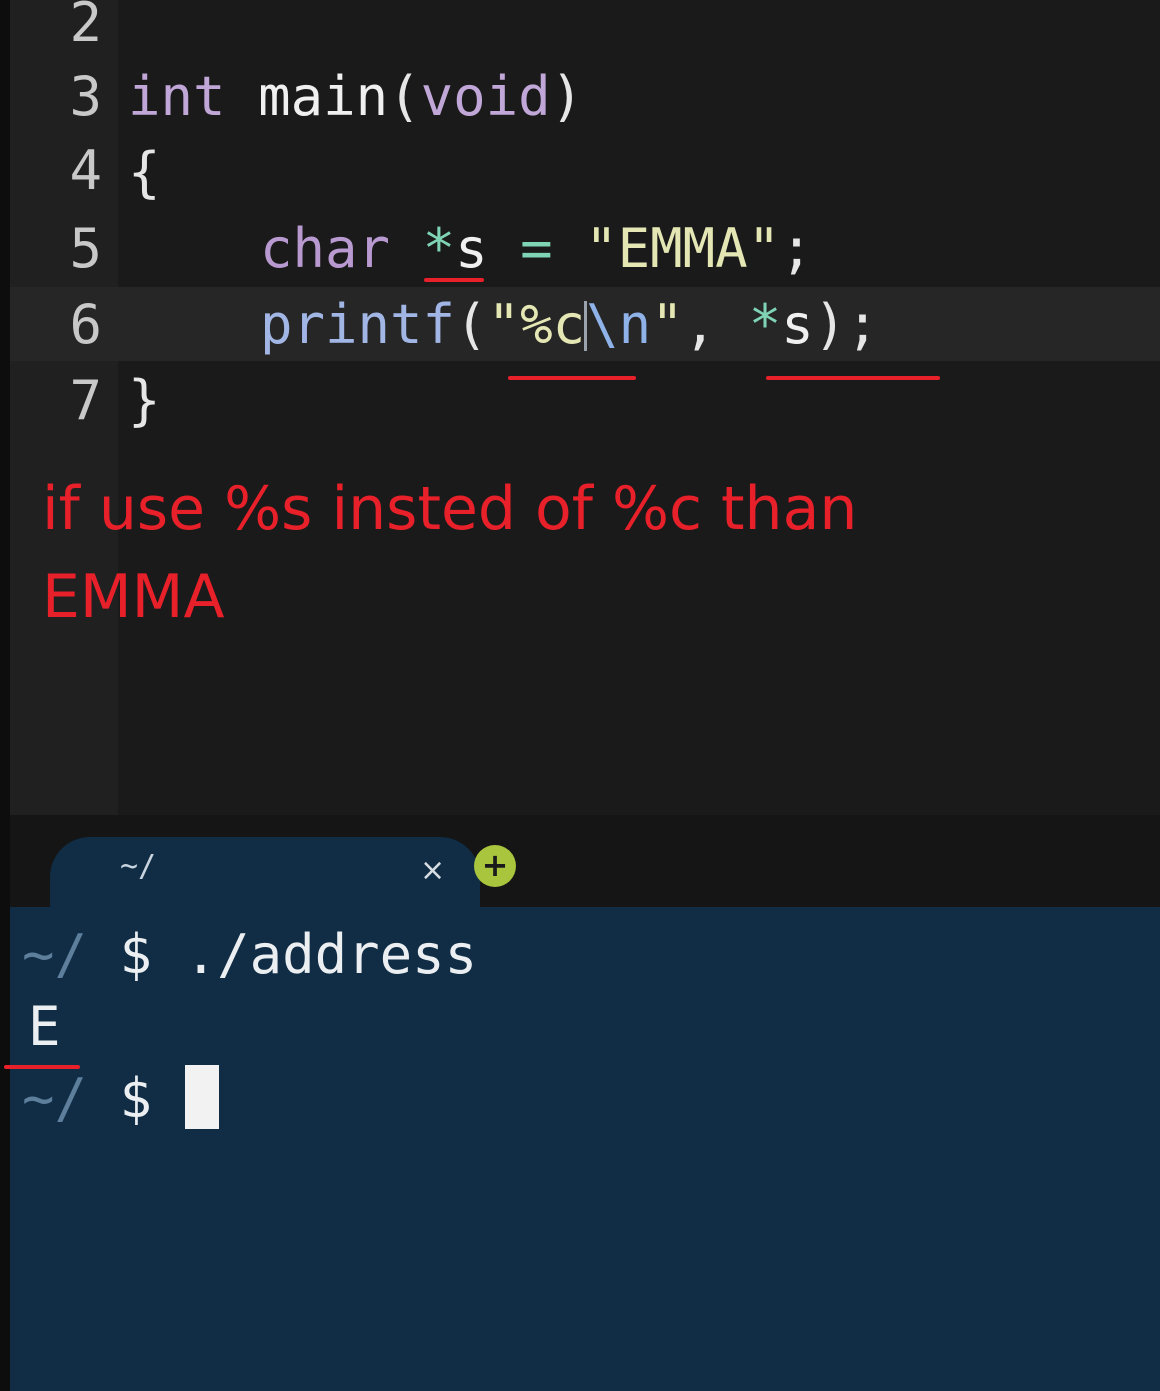  What do you see at coordinates (765, 324) in the screenshot?
I see `dereference-star: *` at bounding box center [765, 324].